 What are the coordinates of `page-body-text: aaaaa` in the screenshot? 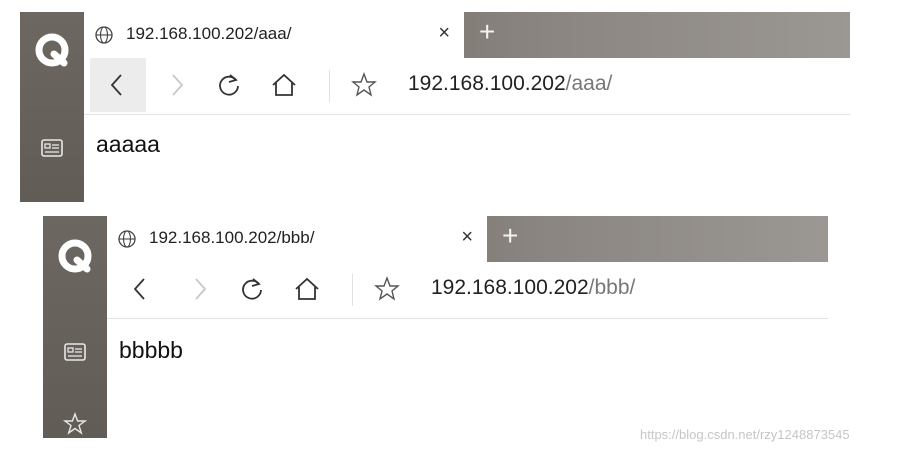 It's located at (128, 144).